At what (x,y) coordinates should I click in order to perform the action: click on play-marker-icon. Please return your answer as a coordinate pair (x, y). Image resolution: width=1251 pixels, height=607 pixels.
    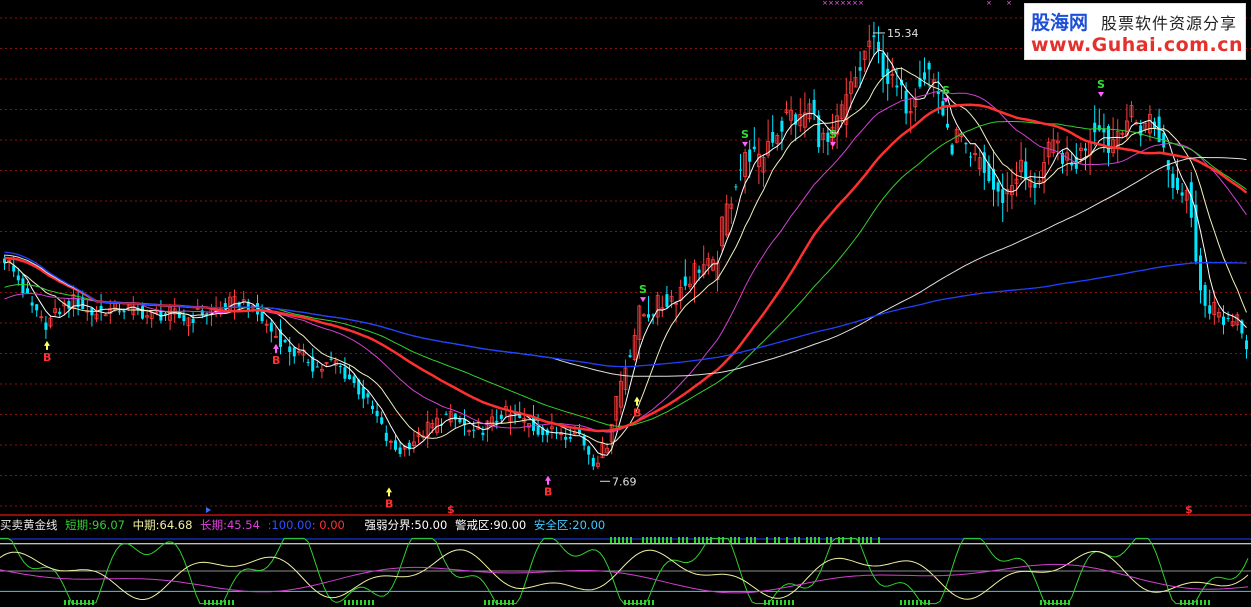
    Looking at the image, I should click on (208, 510).